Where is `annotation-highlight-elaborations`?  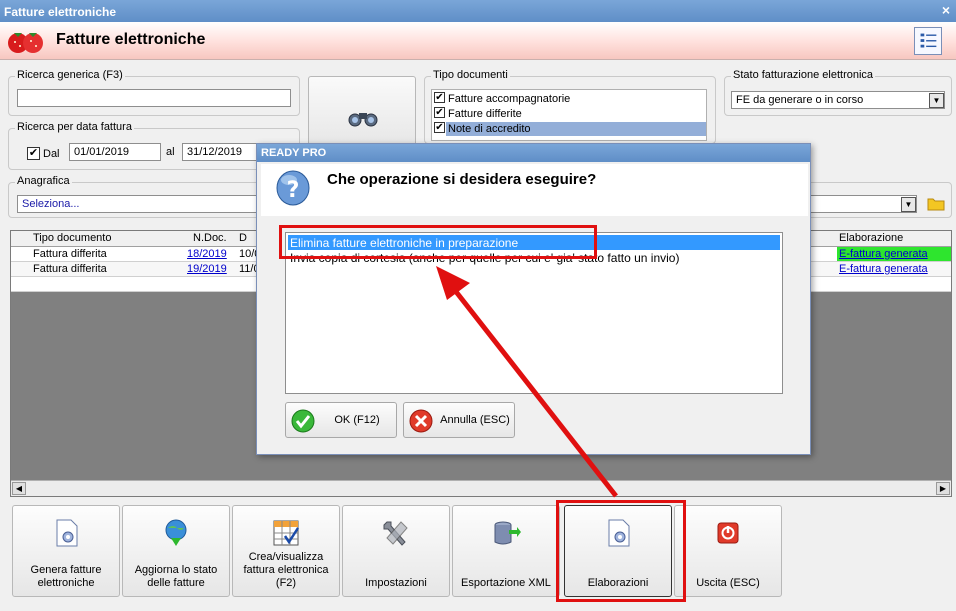
annotation-highlight-elaborations is located at coordinates (621, 551).